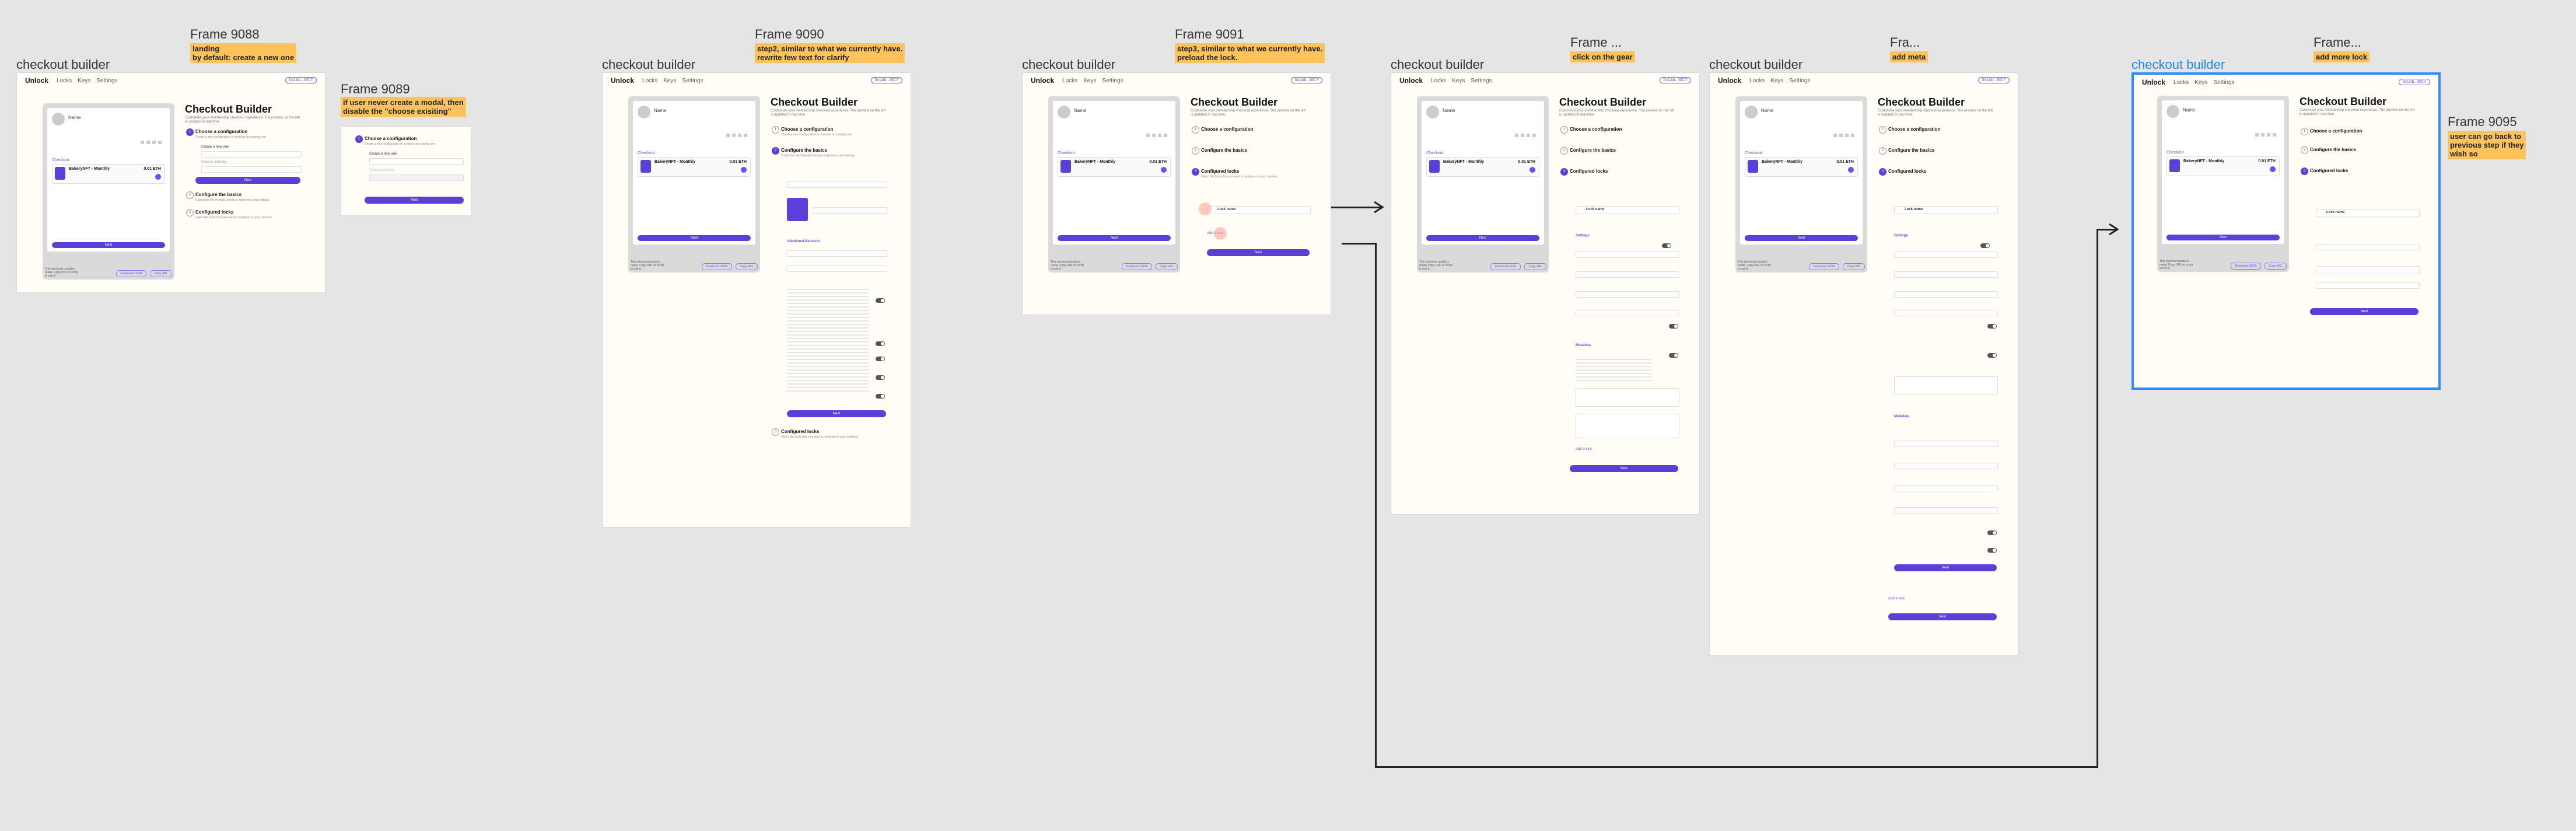 The image size is (2576, 831). Describe the element at coordinates (1602, 57) in the screenshot. I see `sticky-note-5: click on the gear` at that location.